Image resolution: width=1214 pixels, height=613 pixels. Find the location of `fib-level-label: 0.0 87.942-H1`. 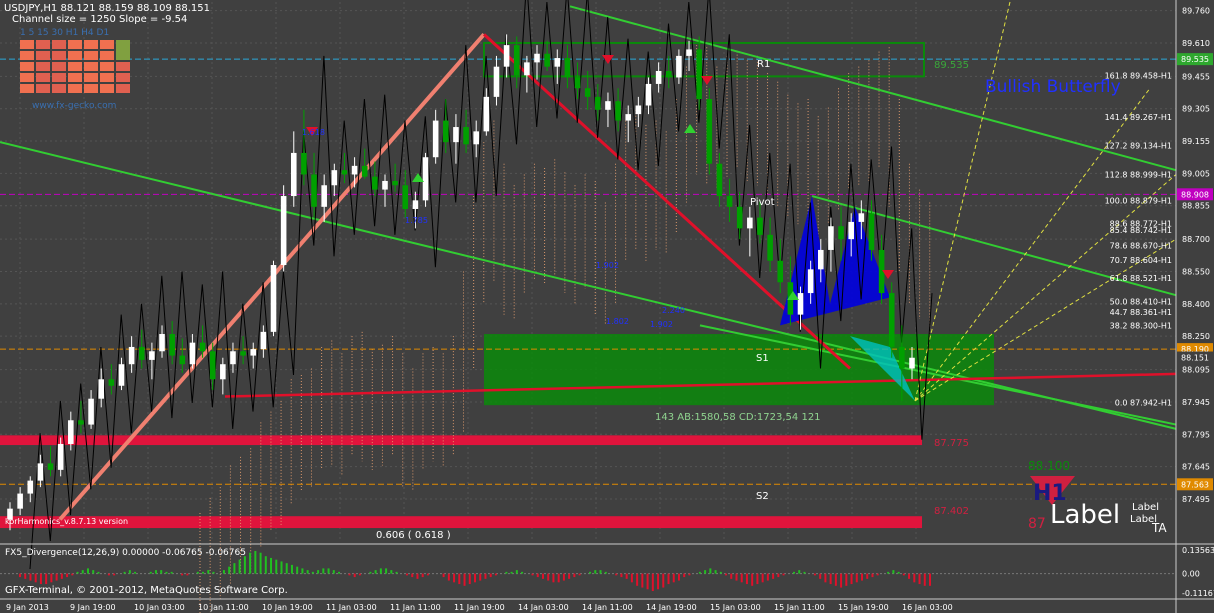

fib-level-label: 0.0 87.942-H1 is located at coordinates (1143, 403).